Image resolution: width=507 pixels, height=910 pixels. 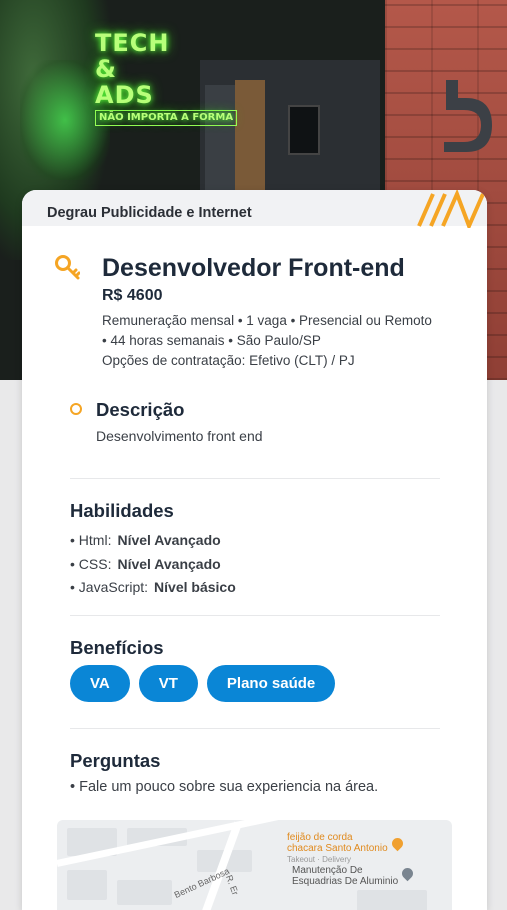 What do you see at coordinates (179, 436) in the screenshot?
I see `description-text: Desenvolvimento front end` at bounding box center [179, 436].